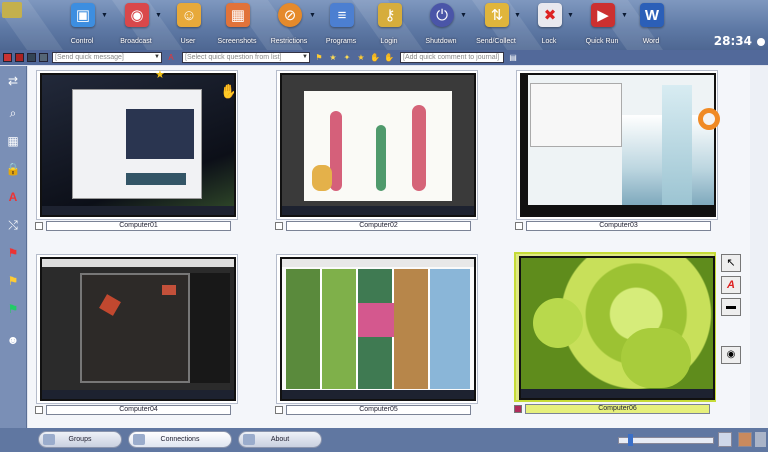 This screenshot has height=452, width=768. Describe the element at coordinates (761, 42) in the screenshot. I see `clock-icon` at that location.